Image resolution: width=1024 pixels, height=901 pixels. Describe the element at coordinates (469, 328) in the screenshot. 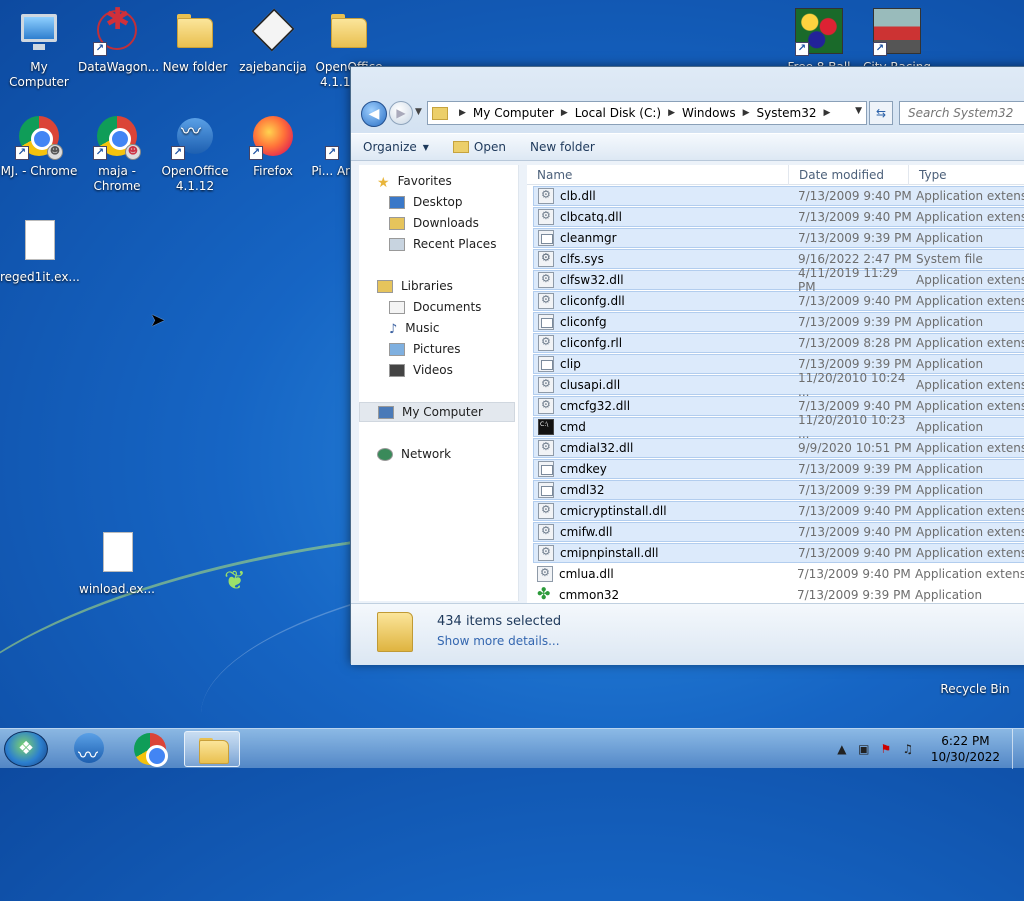

I see `nav-music: ♪ Music` at that location.